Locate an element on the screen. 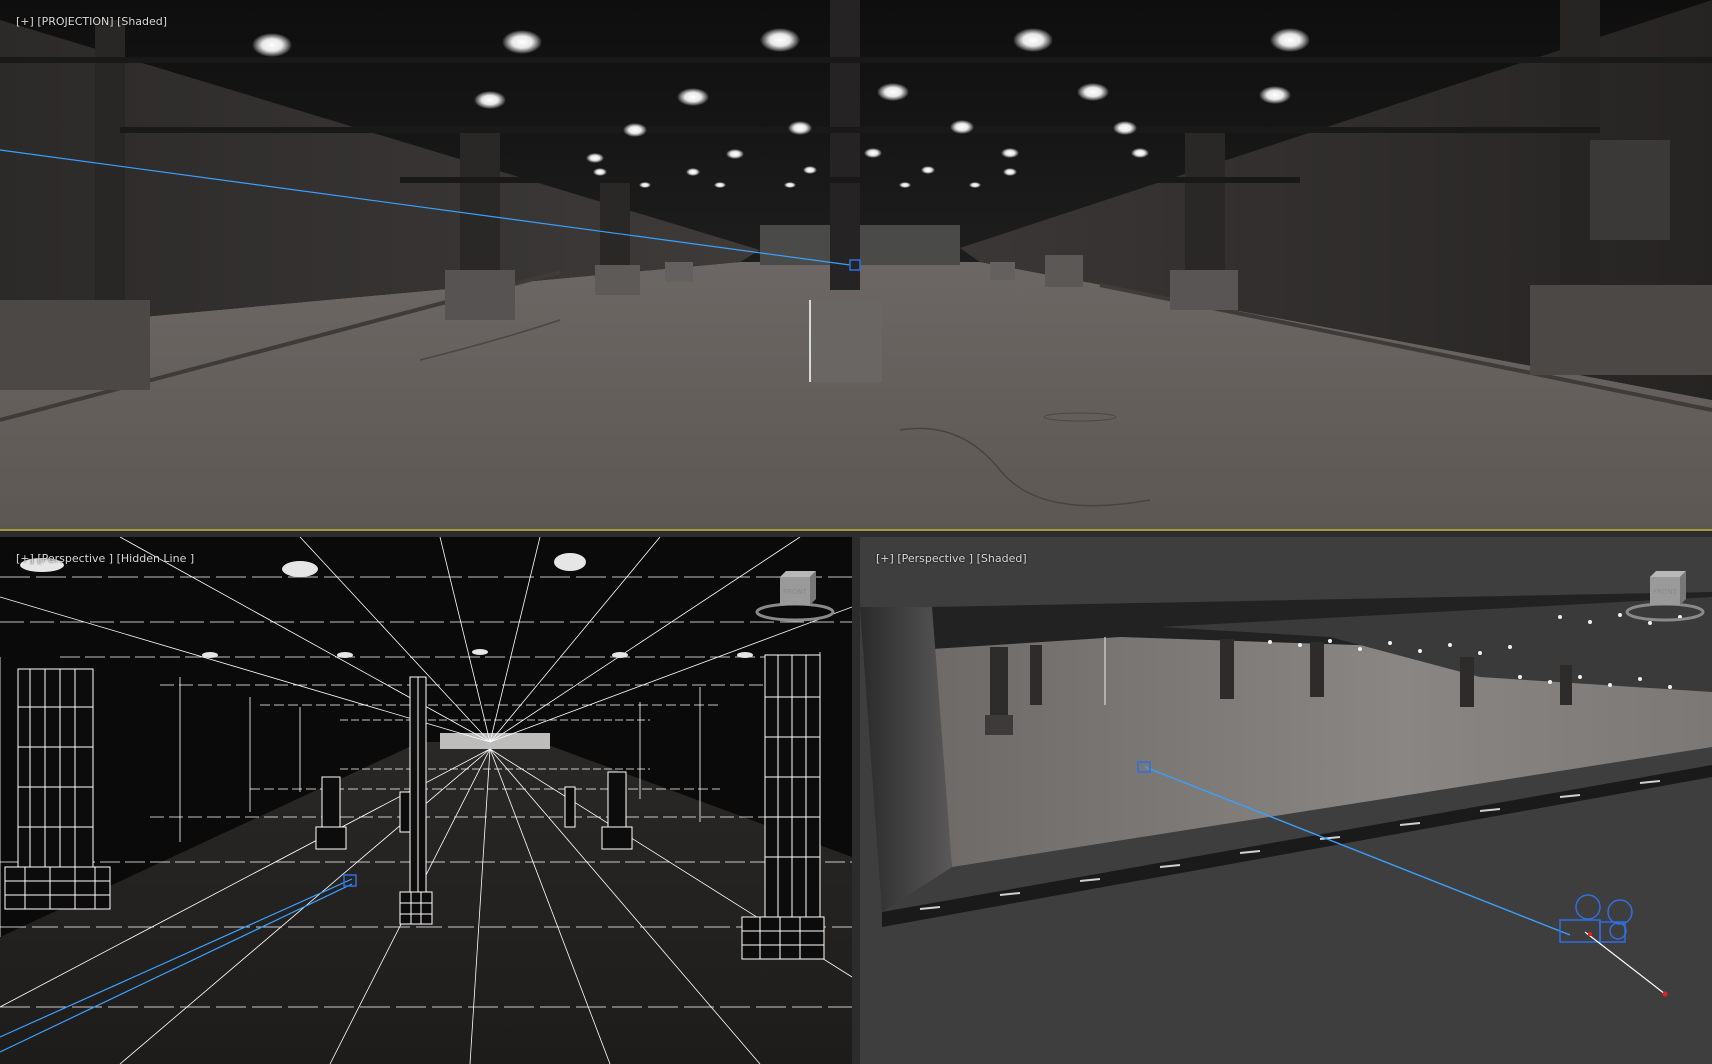 The height and width of the screenshot is (1064, 1712). viewport-label: [+] [Perspective ] [Shaded] is located at coordinates (944, 558).